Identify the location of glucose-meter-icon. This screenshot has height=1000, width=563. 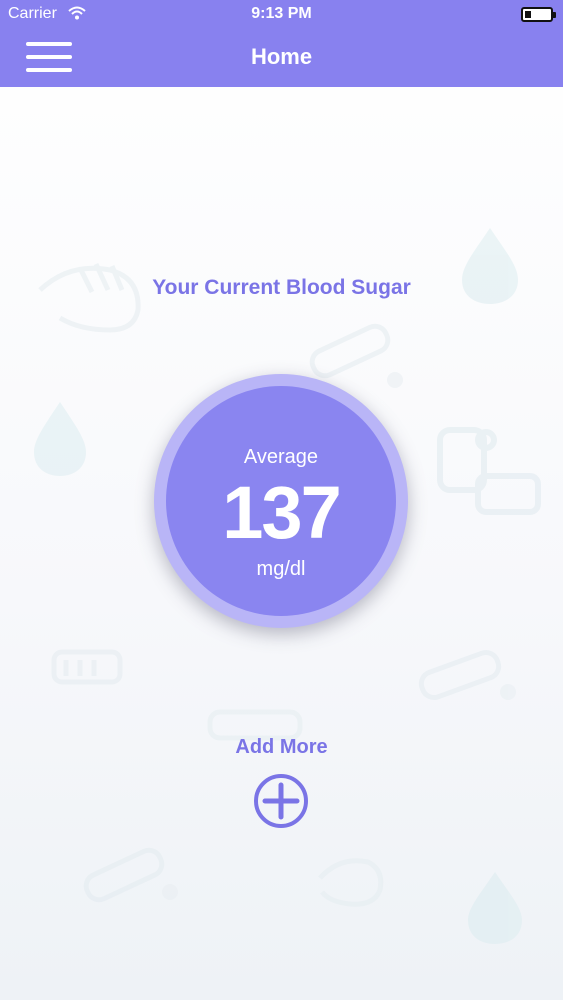
(489, 471).